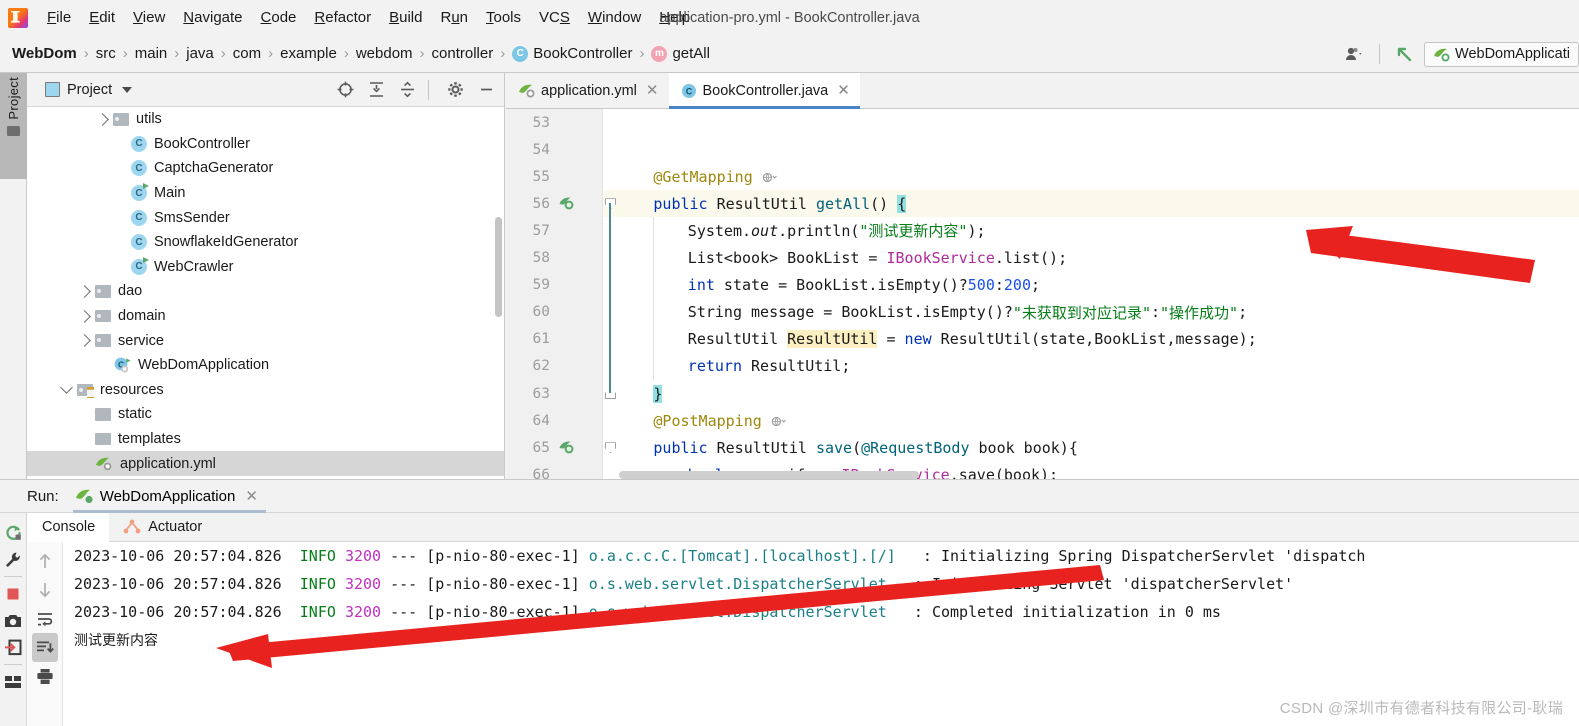 This screenshot has width=1579, height=726. What do you see at coordinates (503, 17) in the screenshot?
I see `menu-item-tools: Tools` at bounding box center [503, 17].